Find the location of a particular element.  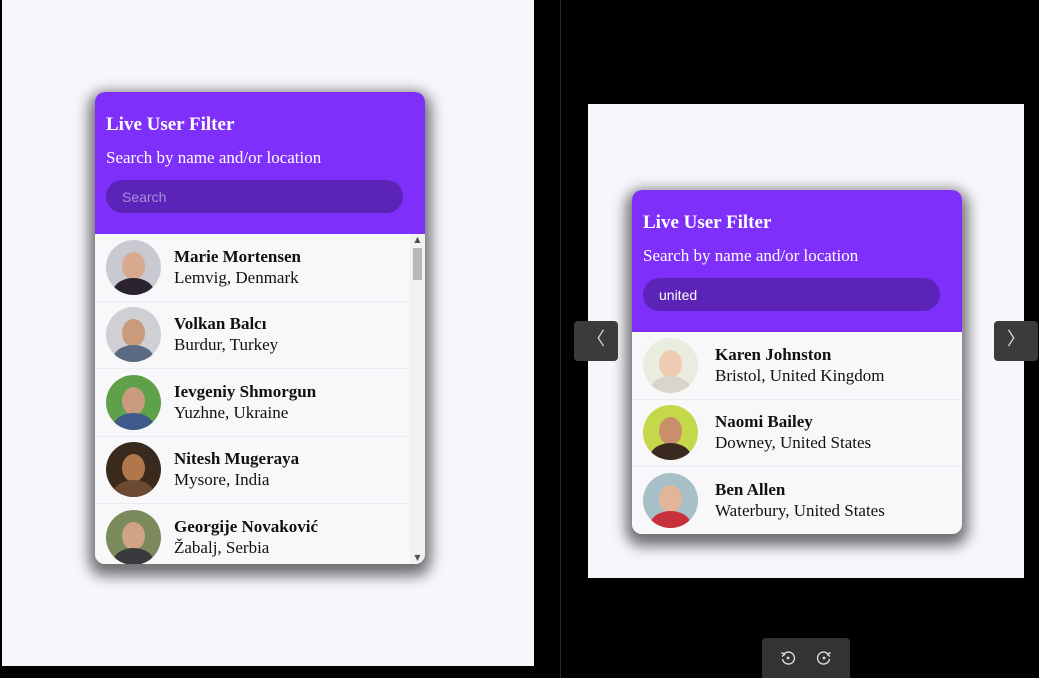

user-location: Žabalj, Serbia is located at coordinates (222, 547).